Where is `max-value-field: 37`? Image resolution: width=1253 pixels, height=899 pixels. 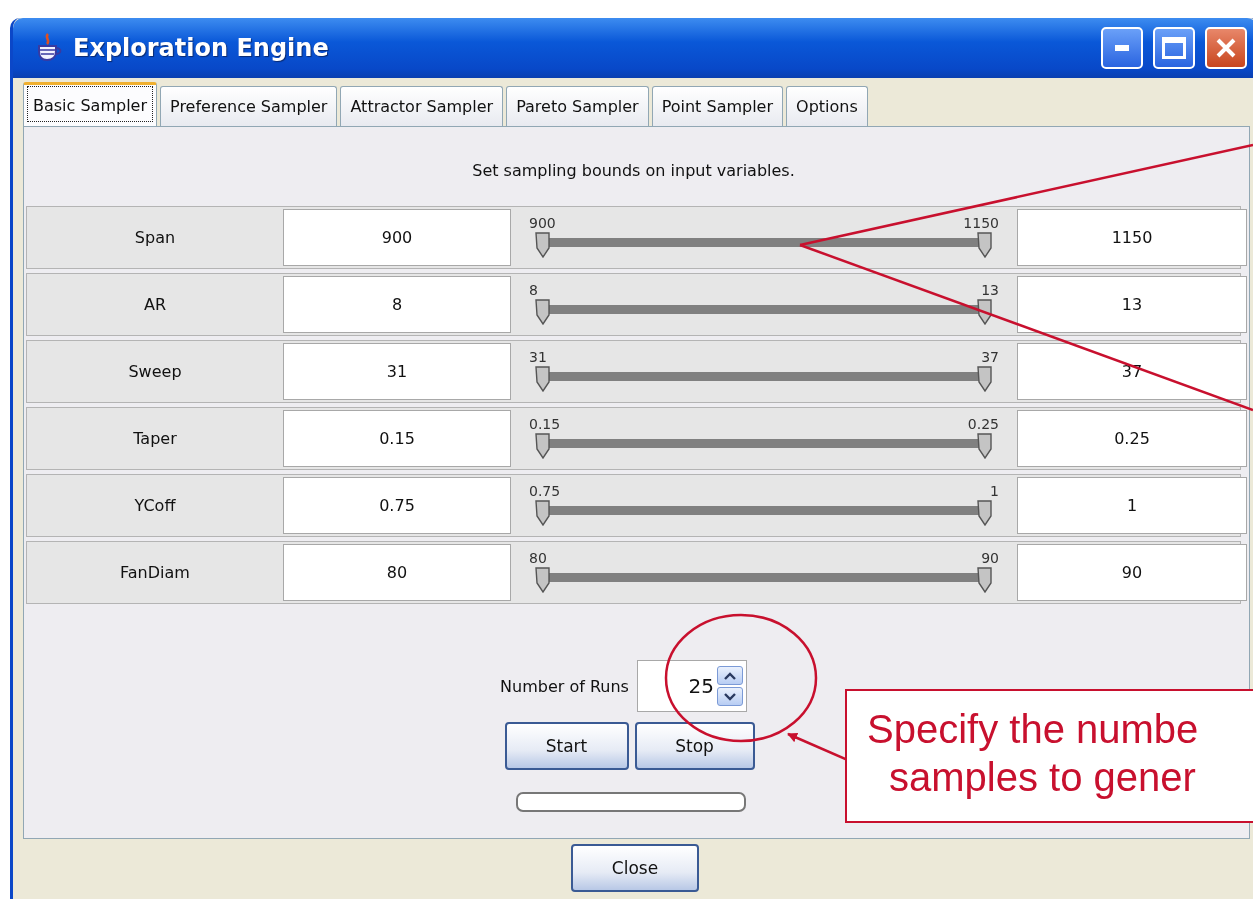 max-value-field: 37 is located at coordinates (1132, 371).